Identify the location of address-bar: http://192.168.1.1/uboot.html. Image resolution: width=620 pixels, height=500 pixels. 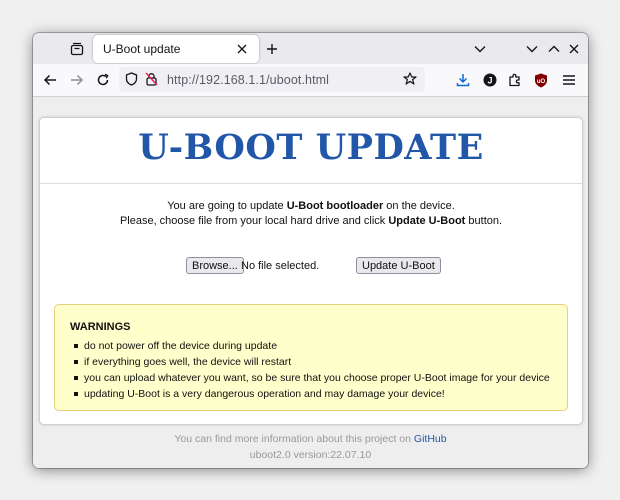
(272, 79).